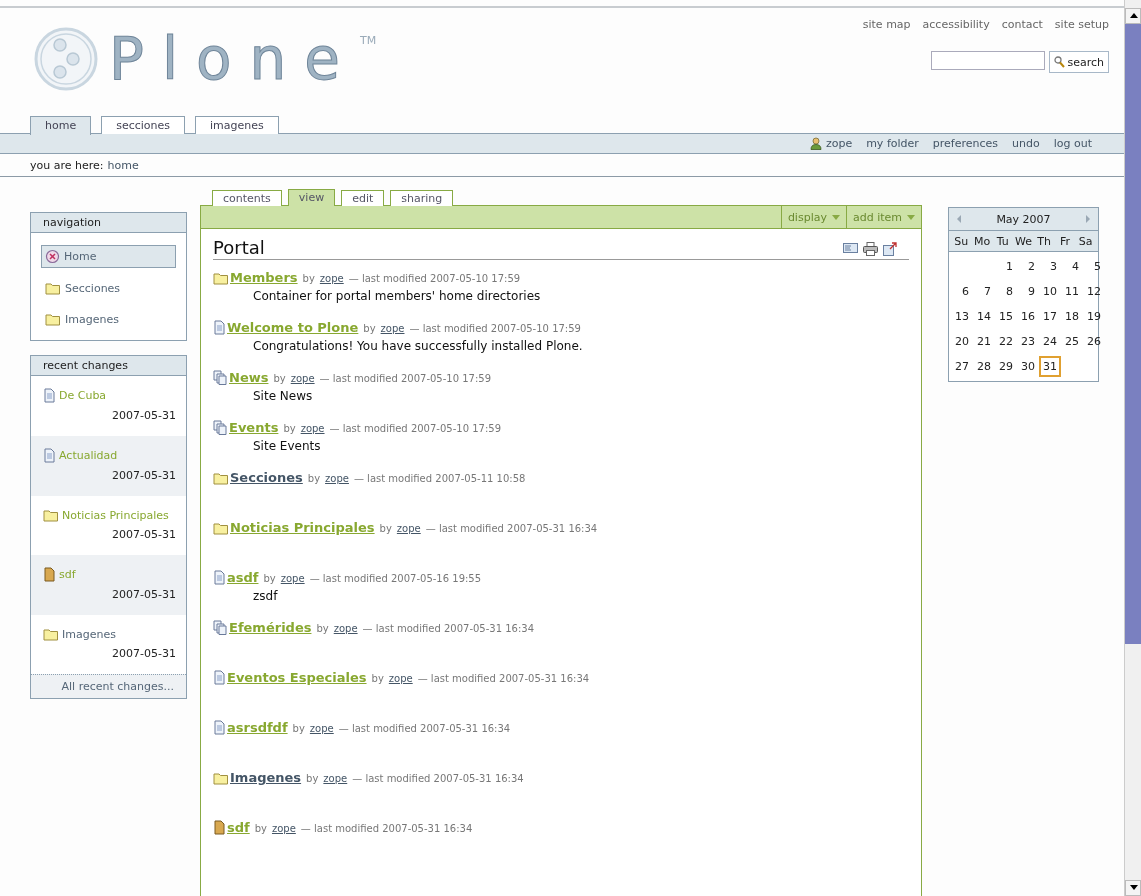  I want to click on calendar-day: 9, so click(1028, 291).